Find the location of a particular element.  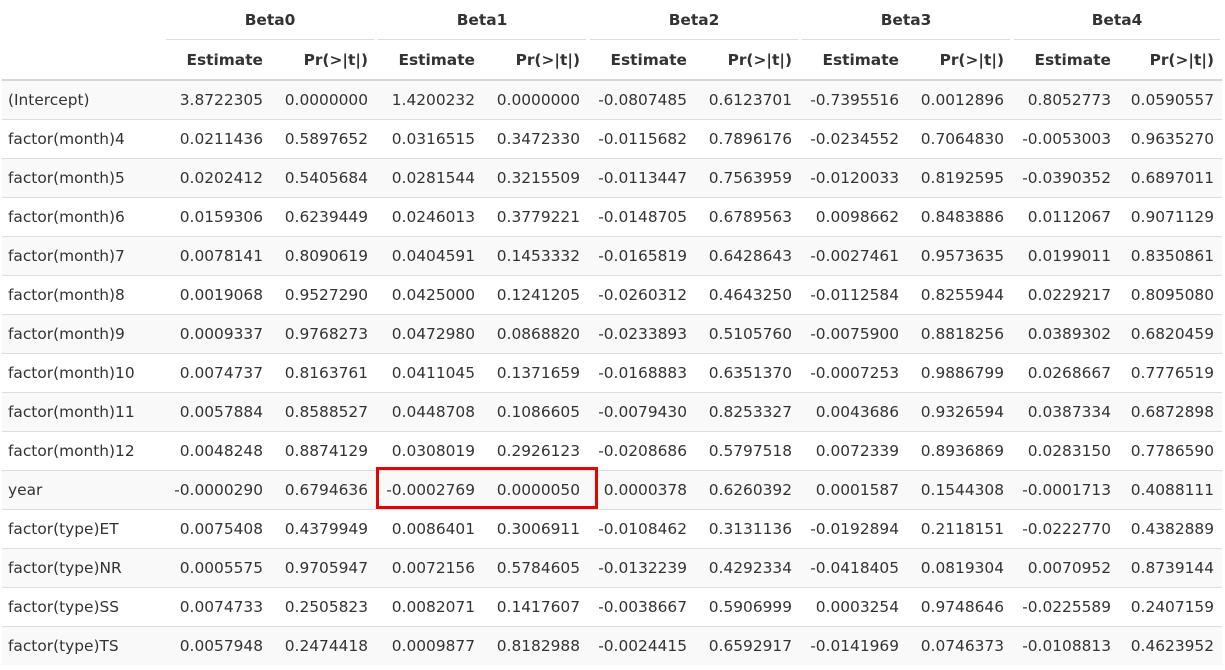

estimate-cell: -0.0148705 is located at coordinates (641, 216).